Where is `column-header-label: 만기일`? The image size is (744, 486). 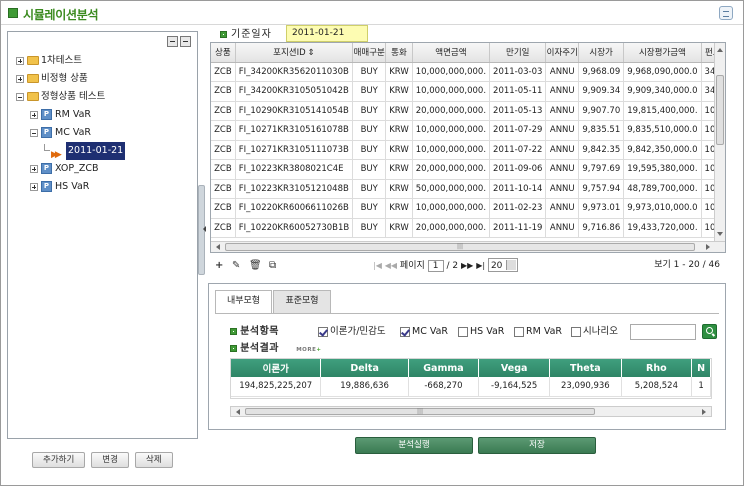
column-header-label: 만기일 is located at coordinates (518, 53).